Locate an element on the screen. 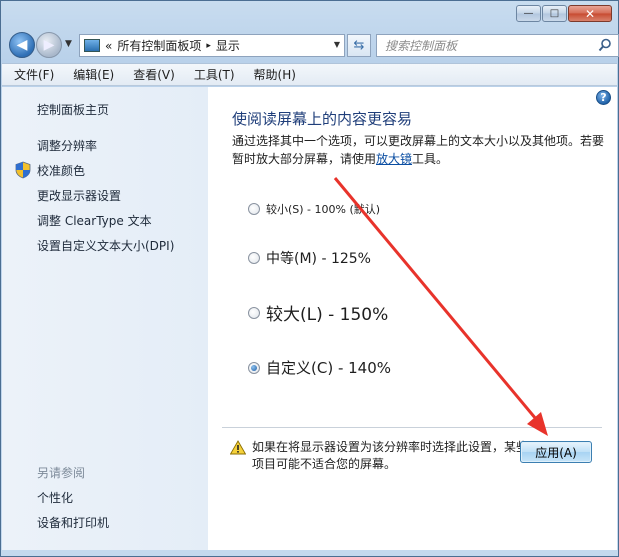  radio-custom is located at coordinates (254, 367).